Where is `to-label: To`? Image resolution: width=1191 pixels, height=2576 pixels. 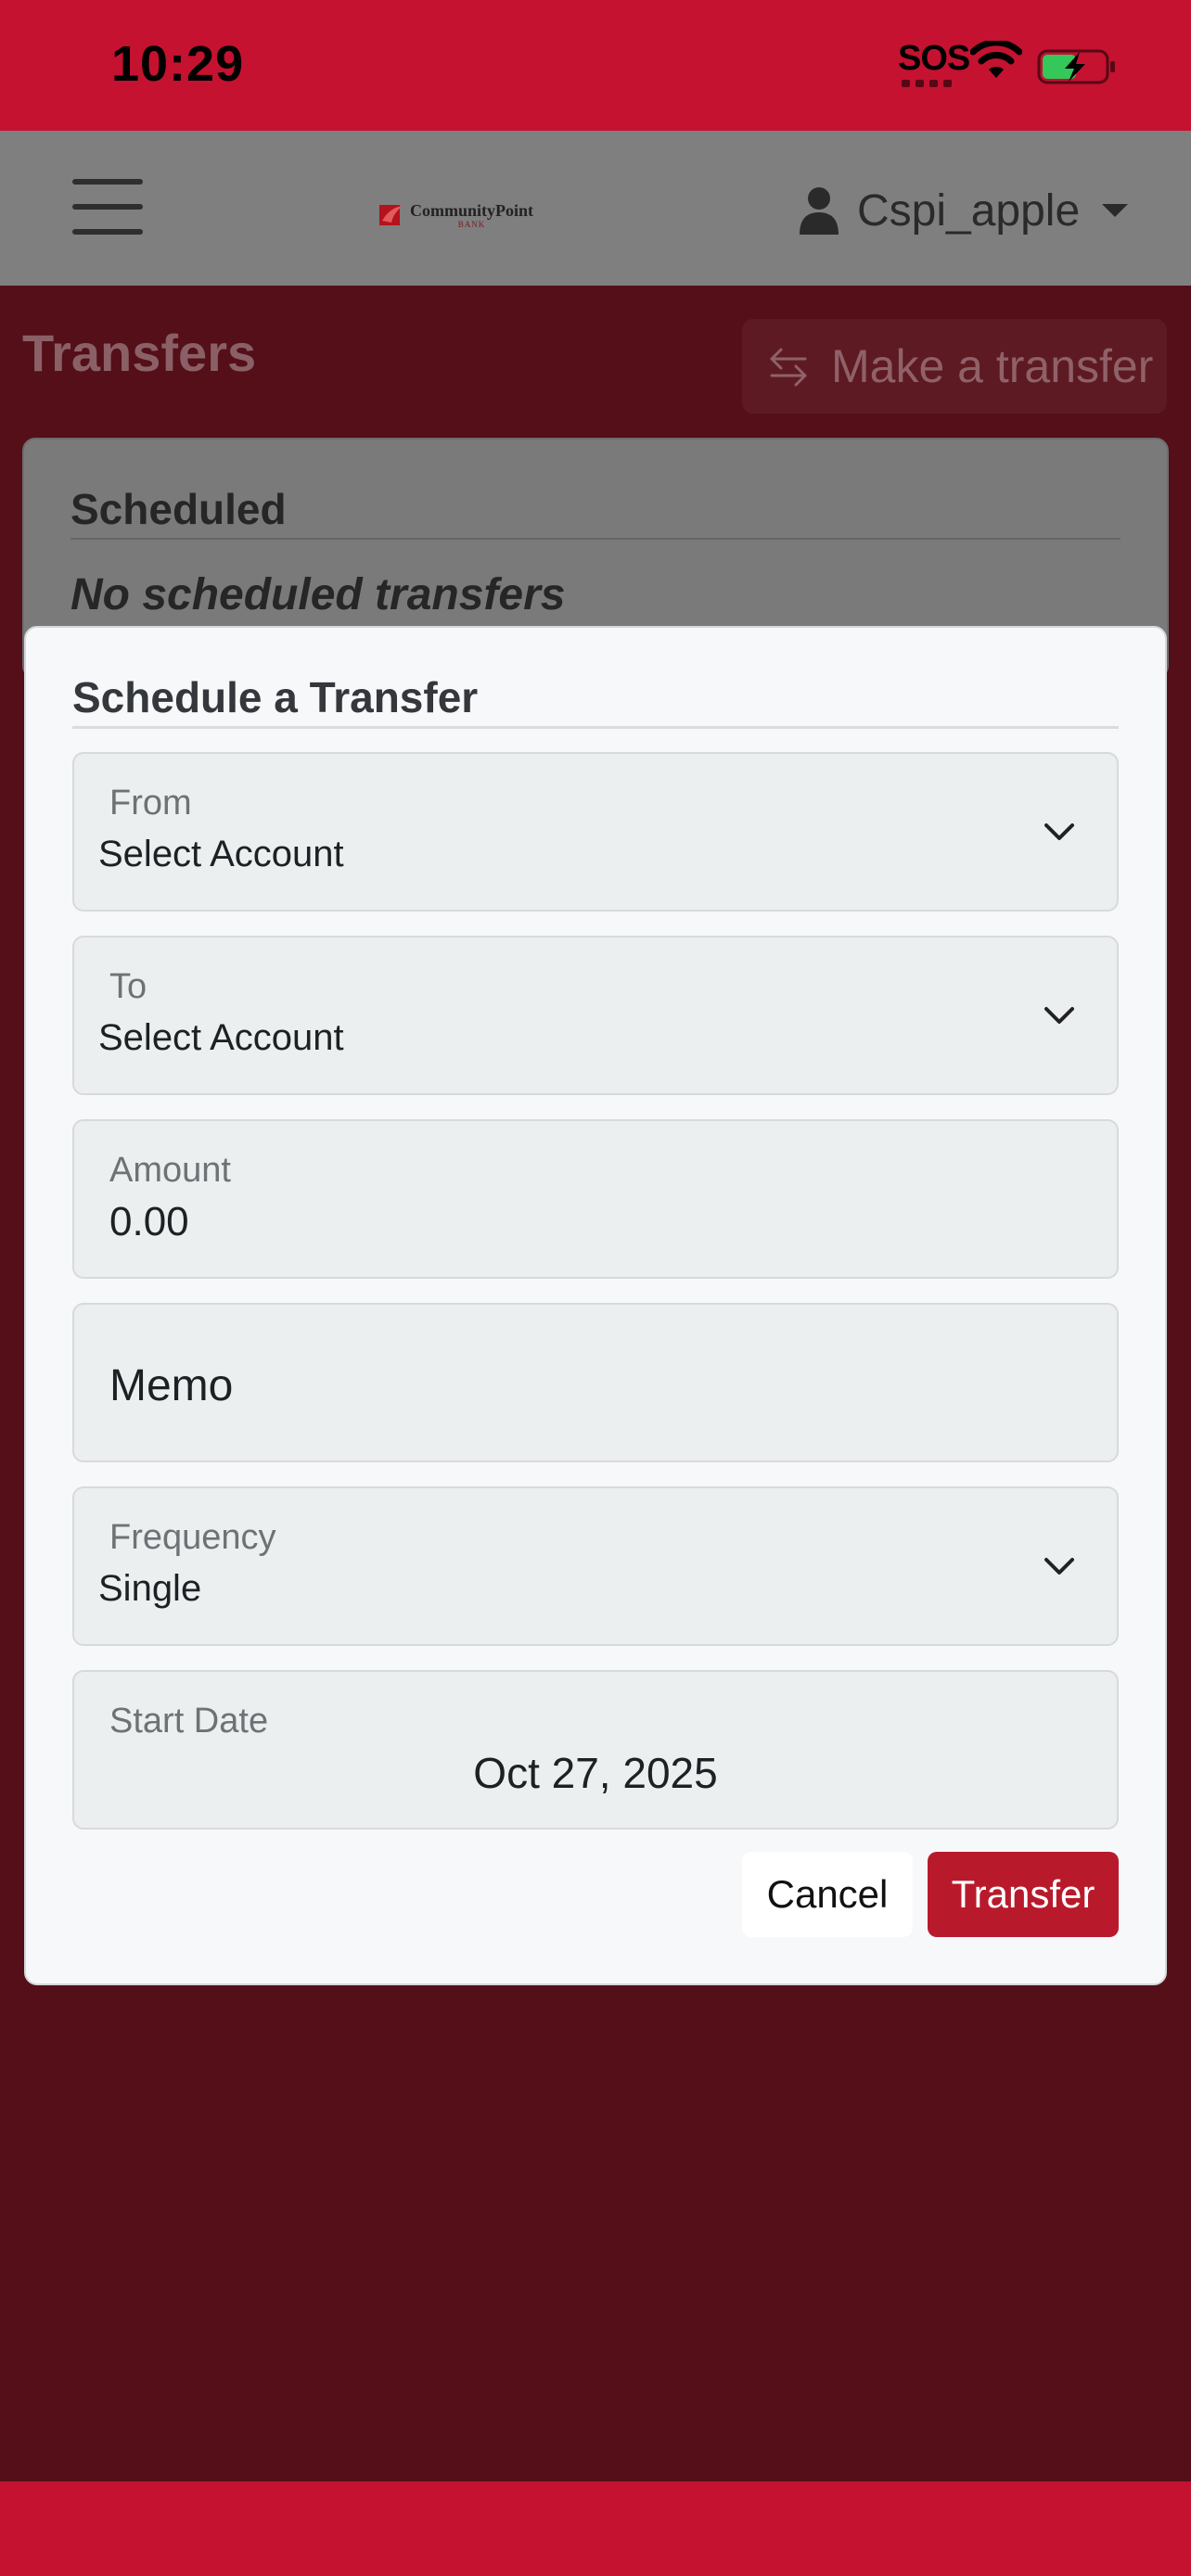 to-label: To is located at coordinates (128, 986).